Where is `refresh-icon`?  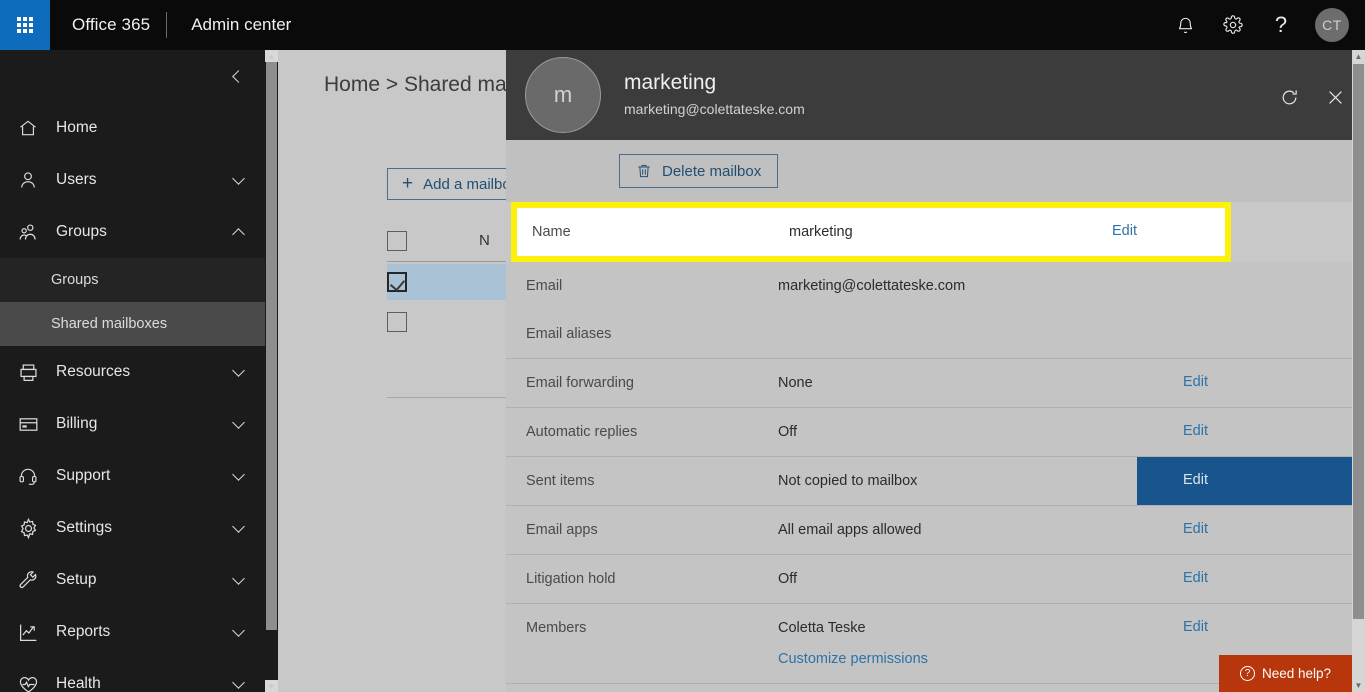
refresh-icon is located at coordinates (1289, 97).